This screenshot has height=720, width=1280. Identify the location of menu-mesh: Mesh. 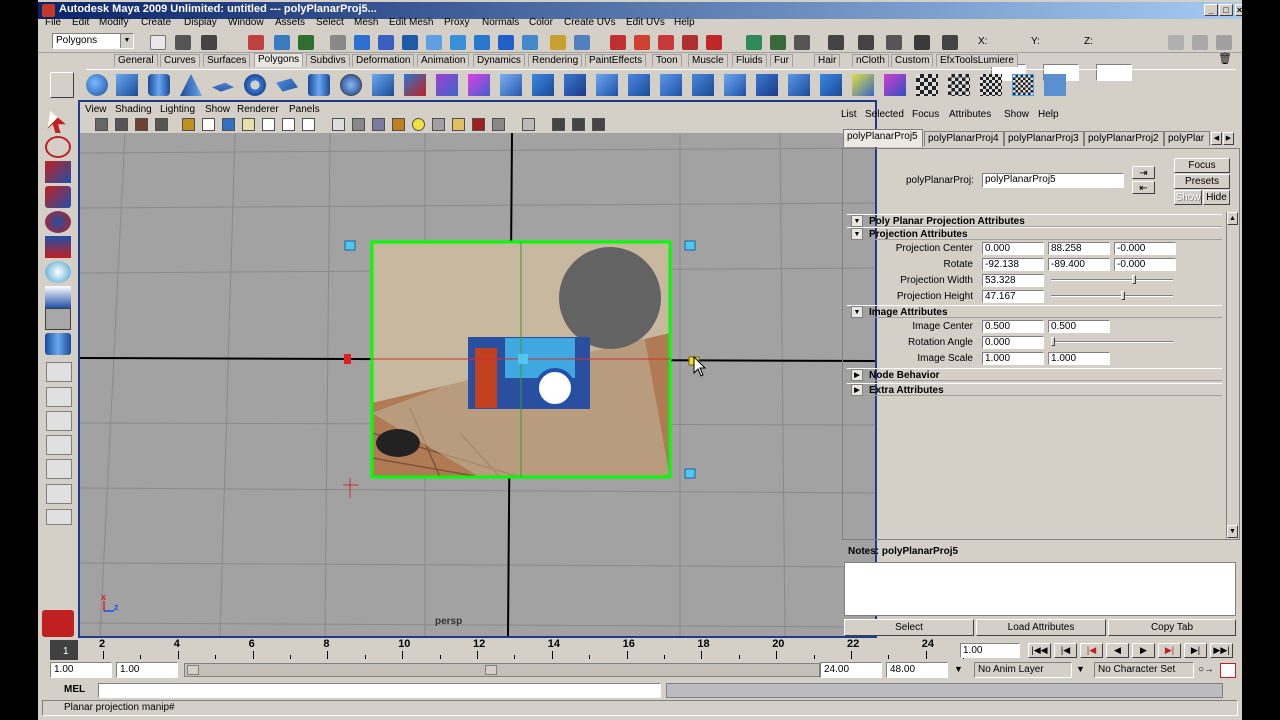
(366, 22).